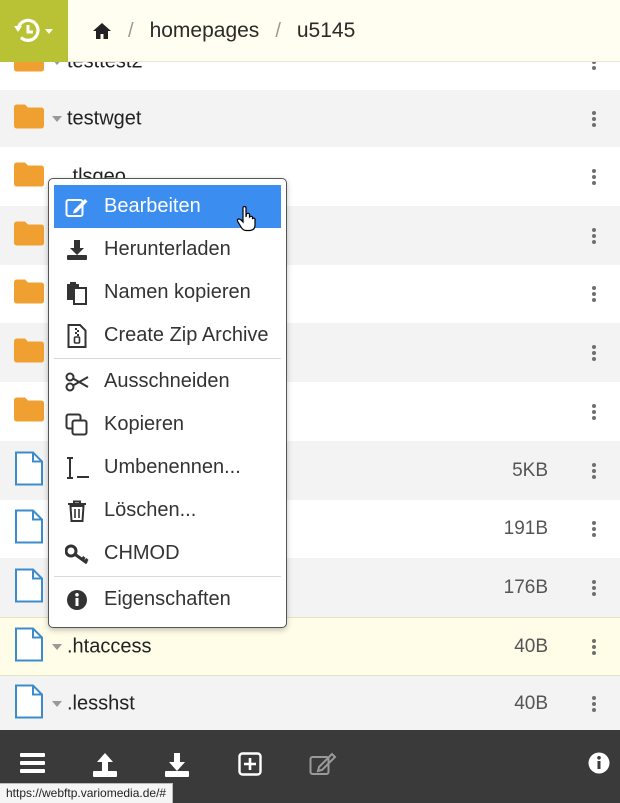  I want to click on history-icon, so click(33, 30).